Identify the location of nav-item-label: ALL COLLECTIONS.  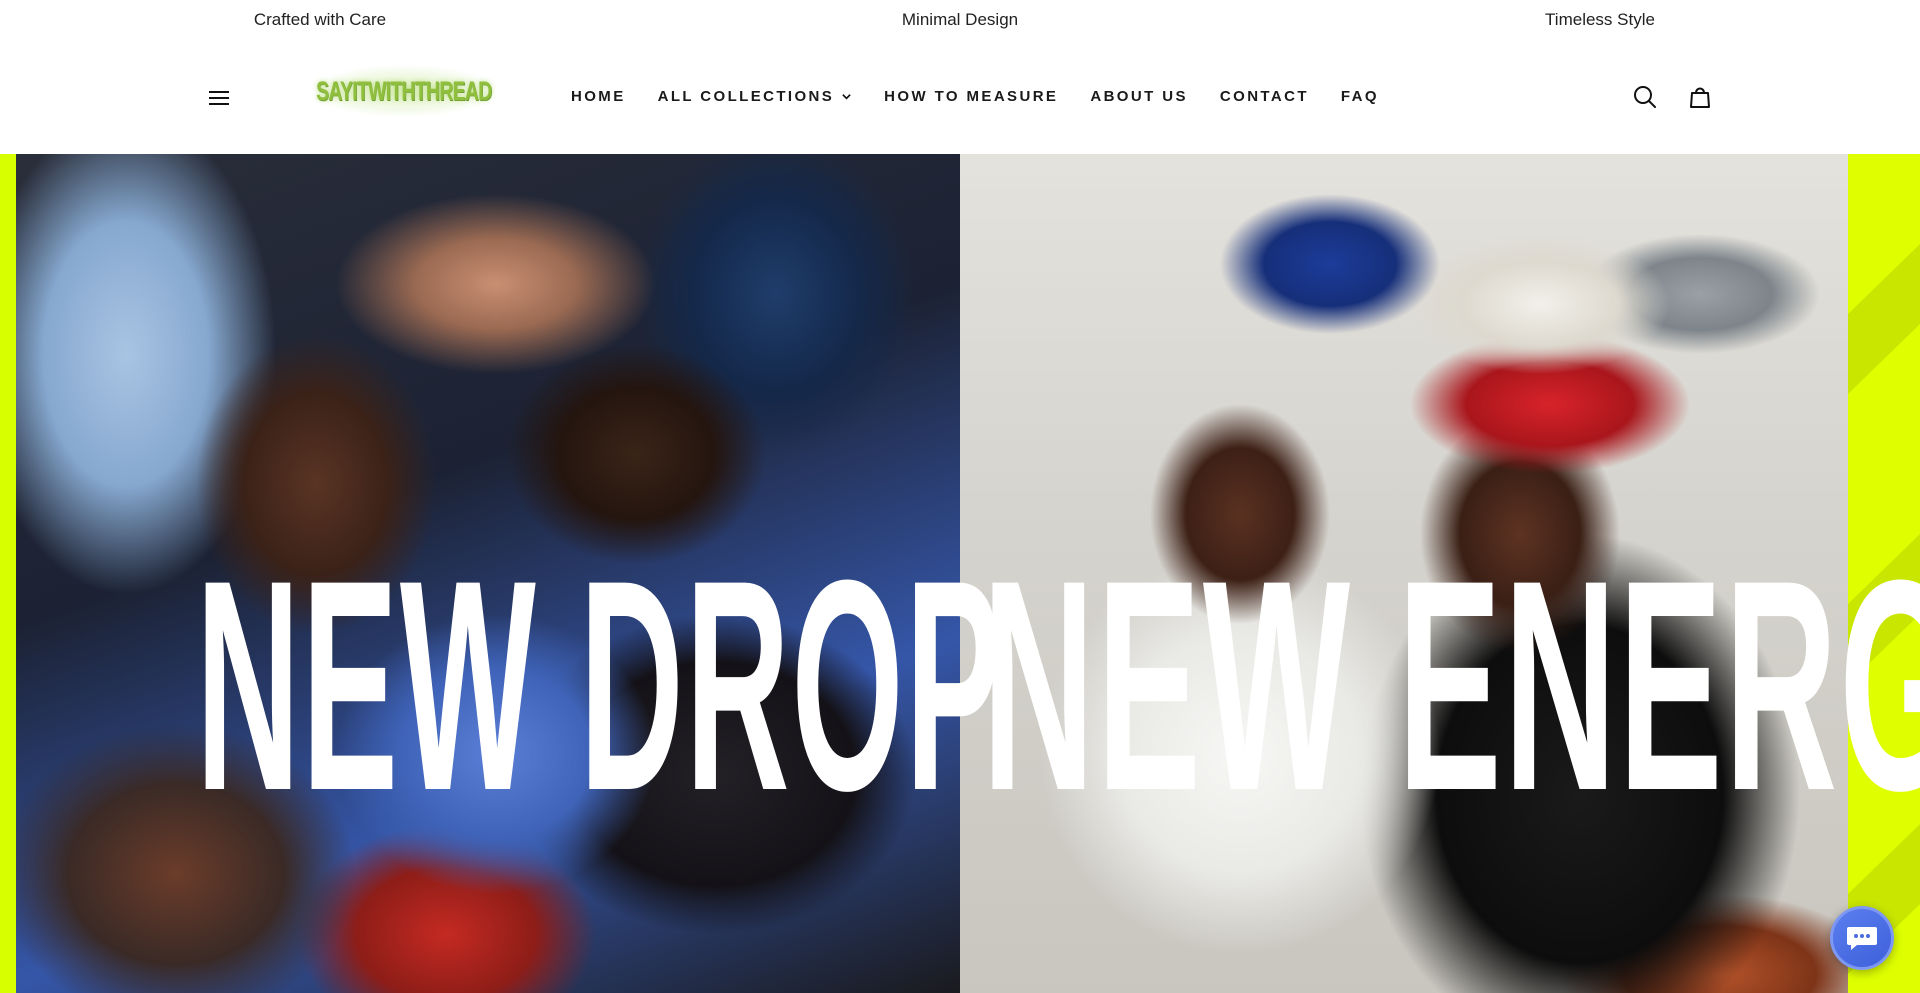
(746, 96).